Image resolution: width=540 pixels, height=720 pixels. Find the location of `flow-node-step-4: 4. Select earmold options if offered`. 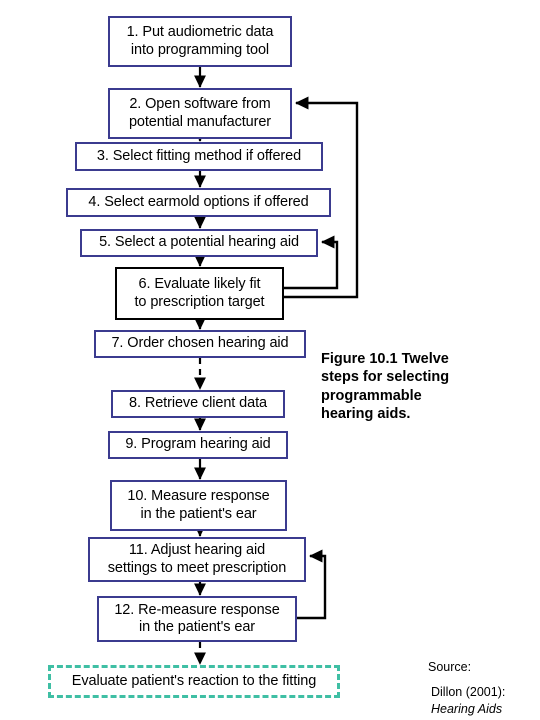

flow-node-step-4: 4. Select earmold options if offered is located at coordinates (198, 202).